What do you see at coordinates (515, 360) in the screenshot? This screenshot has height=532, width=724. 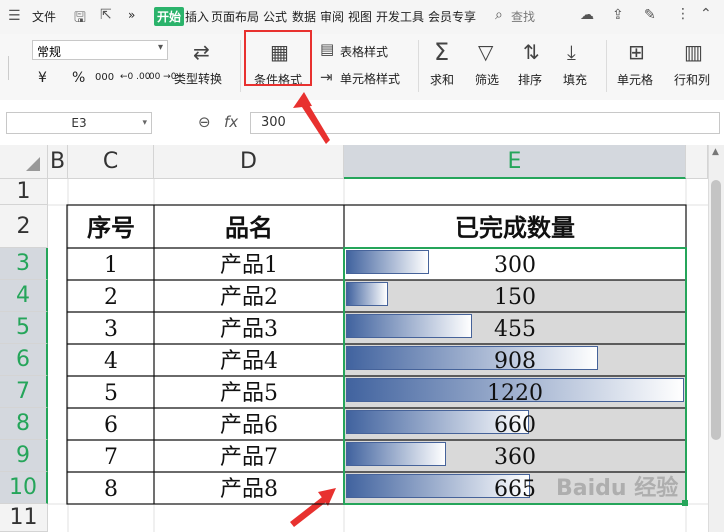 I see `table-cell-qty: 908` at bounding box center [515, 360].